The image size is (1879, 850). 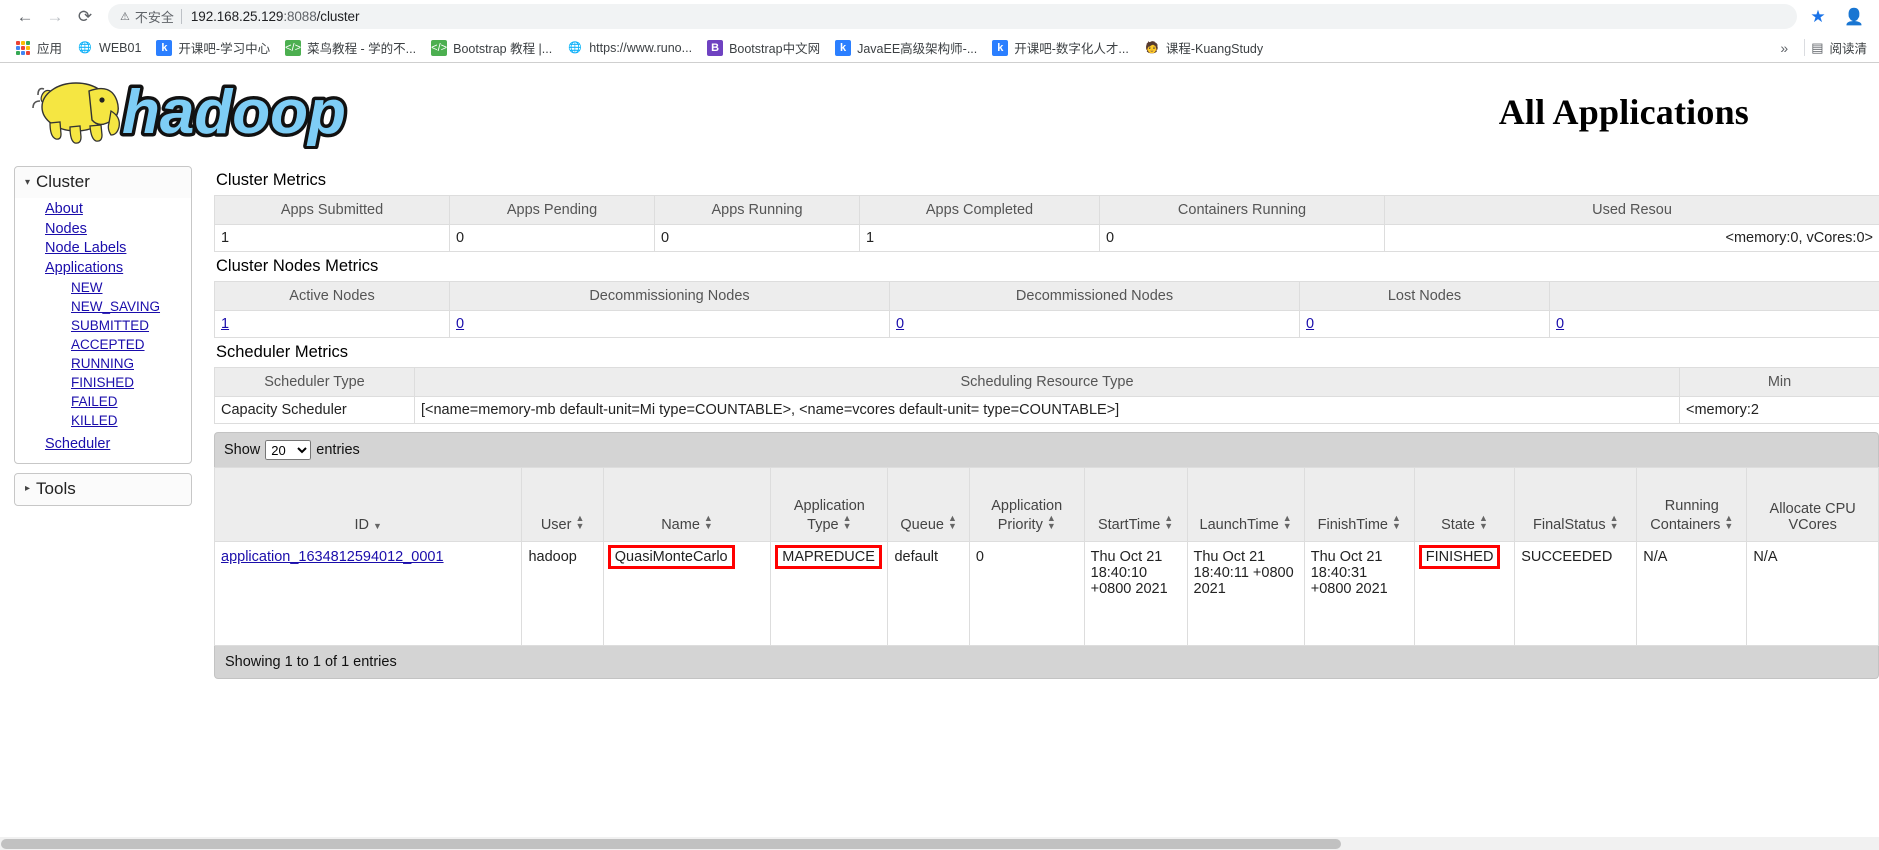 I want to click on page-length-select: 20 50 100, so click(x=288, y=450).